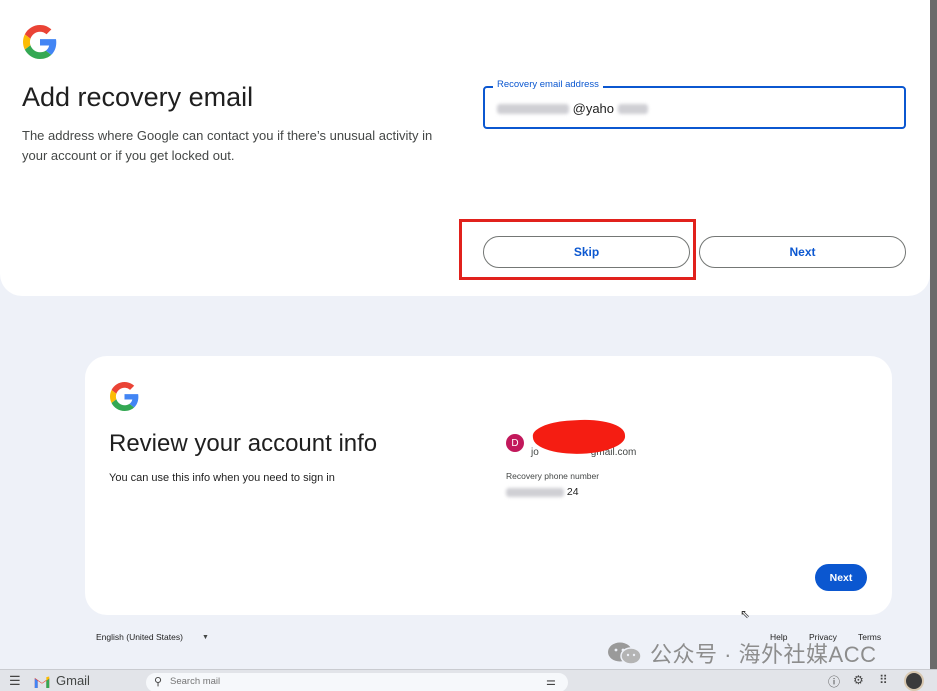 This screenshot has height=691, width=937. I want to click on gear-icon: ⚙, so click(858, 680).